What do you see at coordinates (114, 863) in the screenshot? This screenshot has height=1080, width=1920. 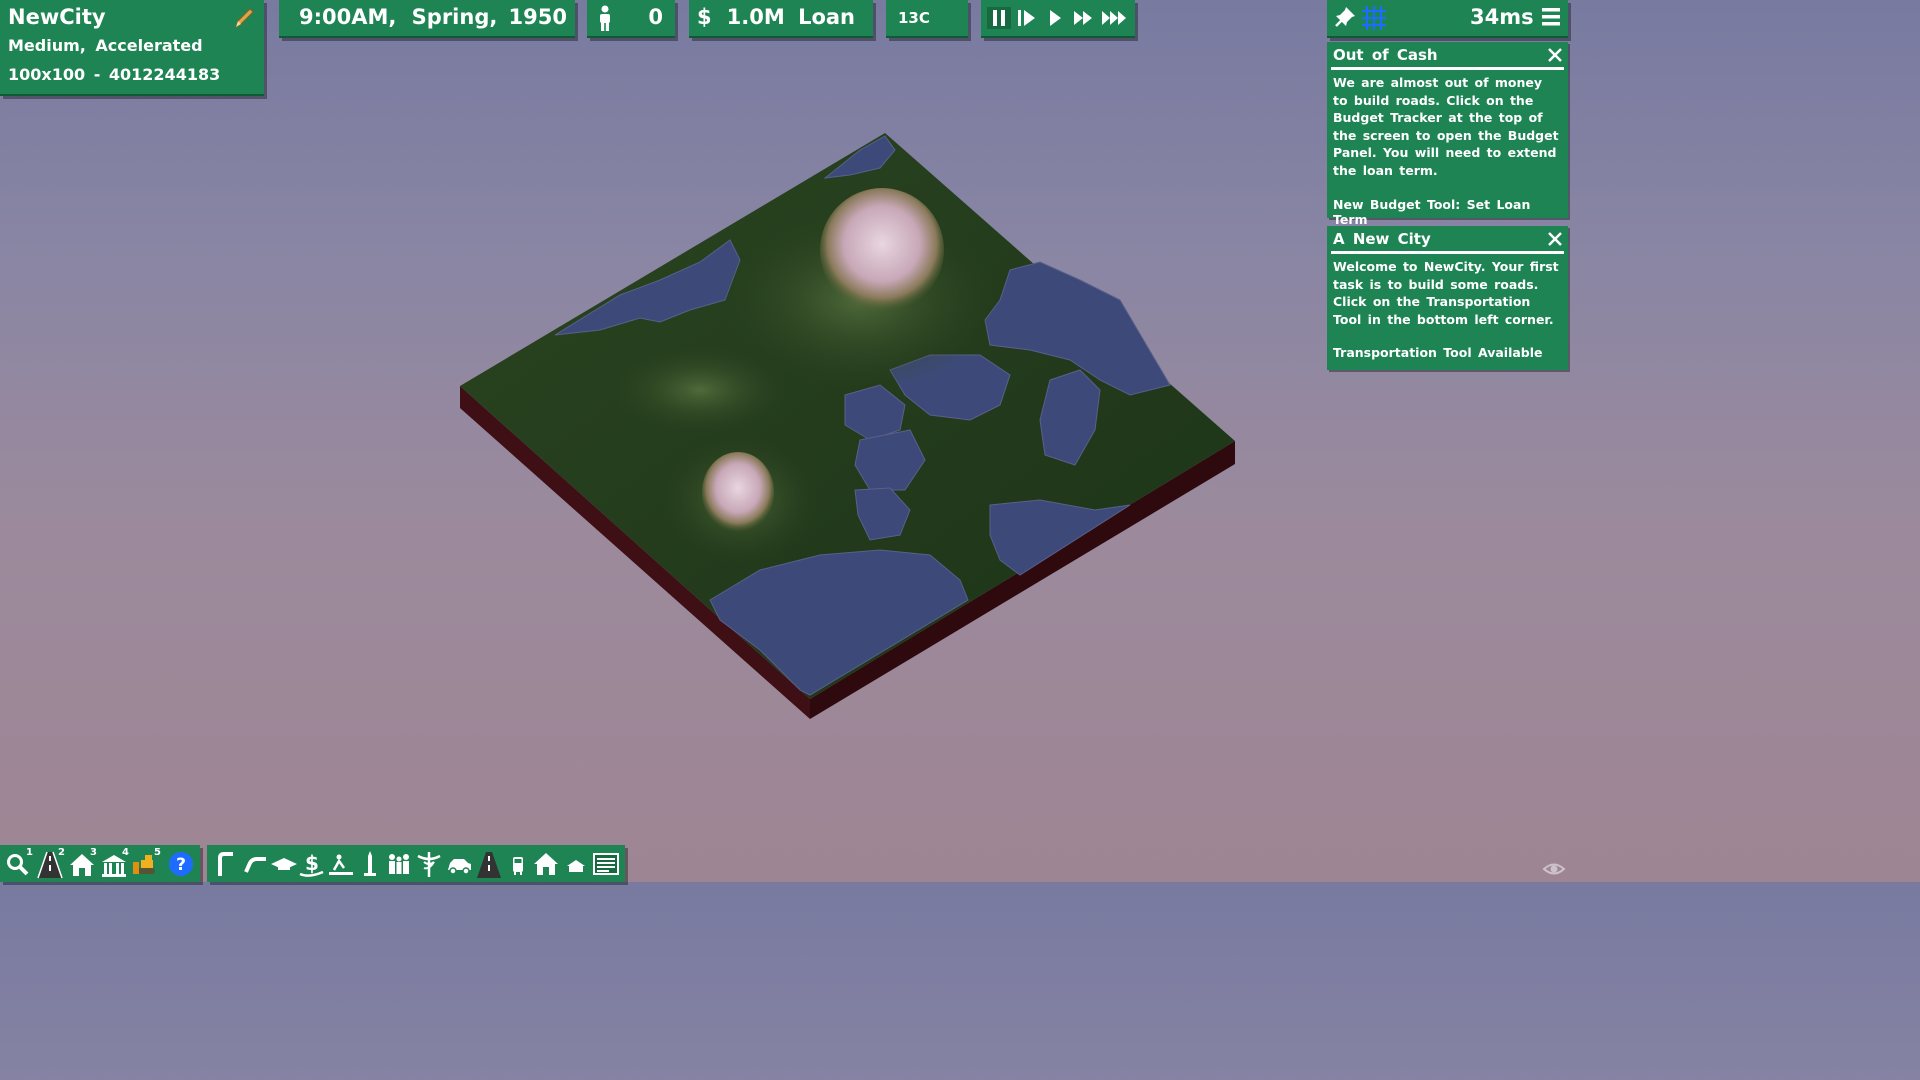 I see `government-tool: 4` at bounding box center [114, 863].